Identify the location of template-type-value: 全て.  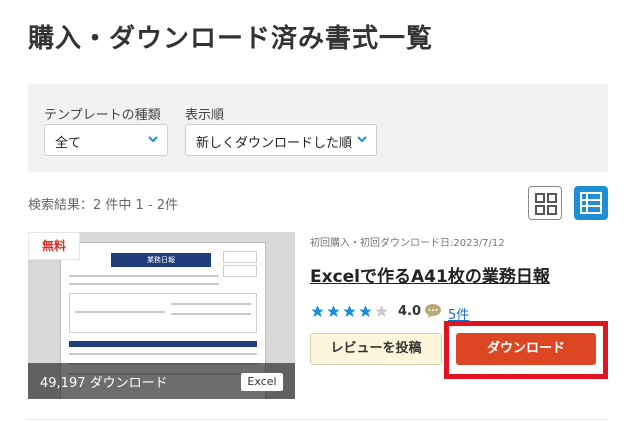
(68, 143).